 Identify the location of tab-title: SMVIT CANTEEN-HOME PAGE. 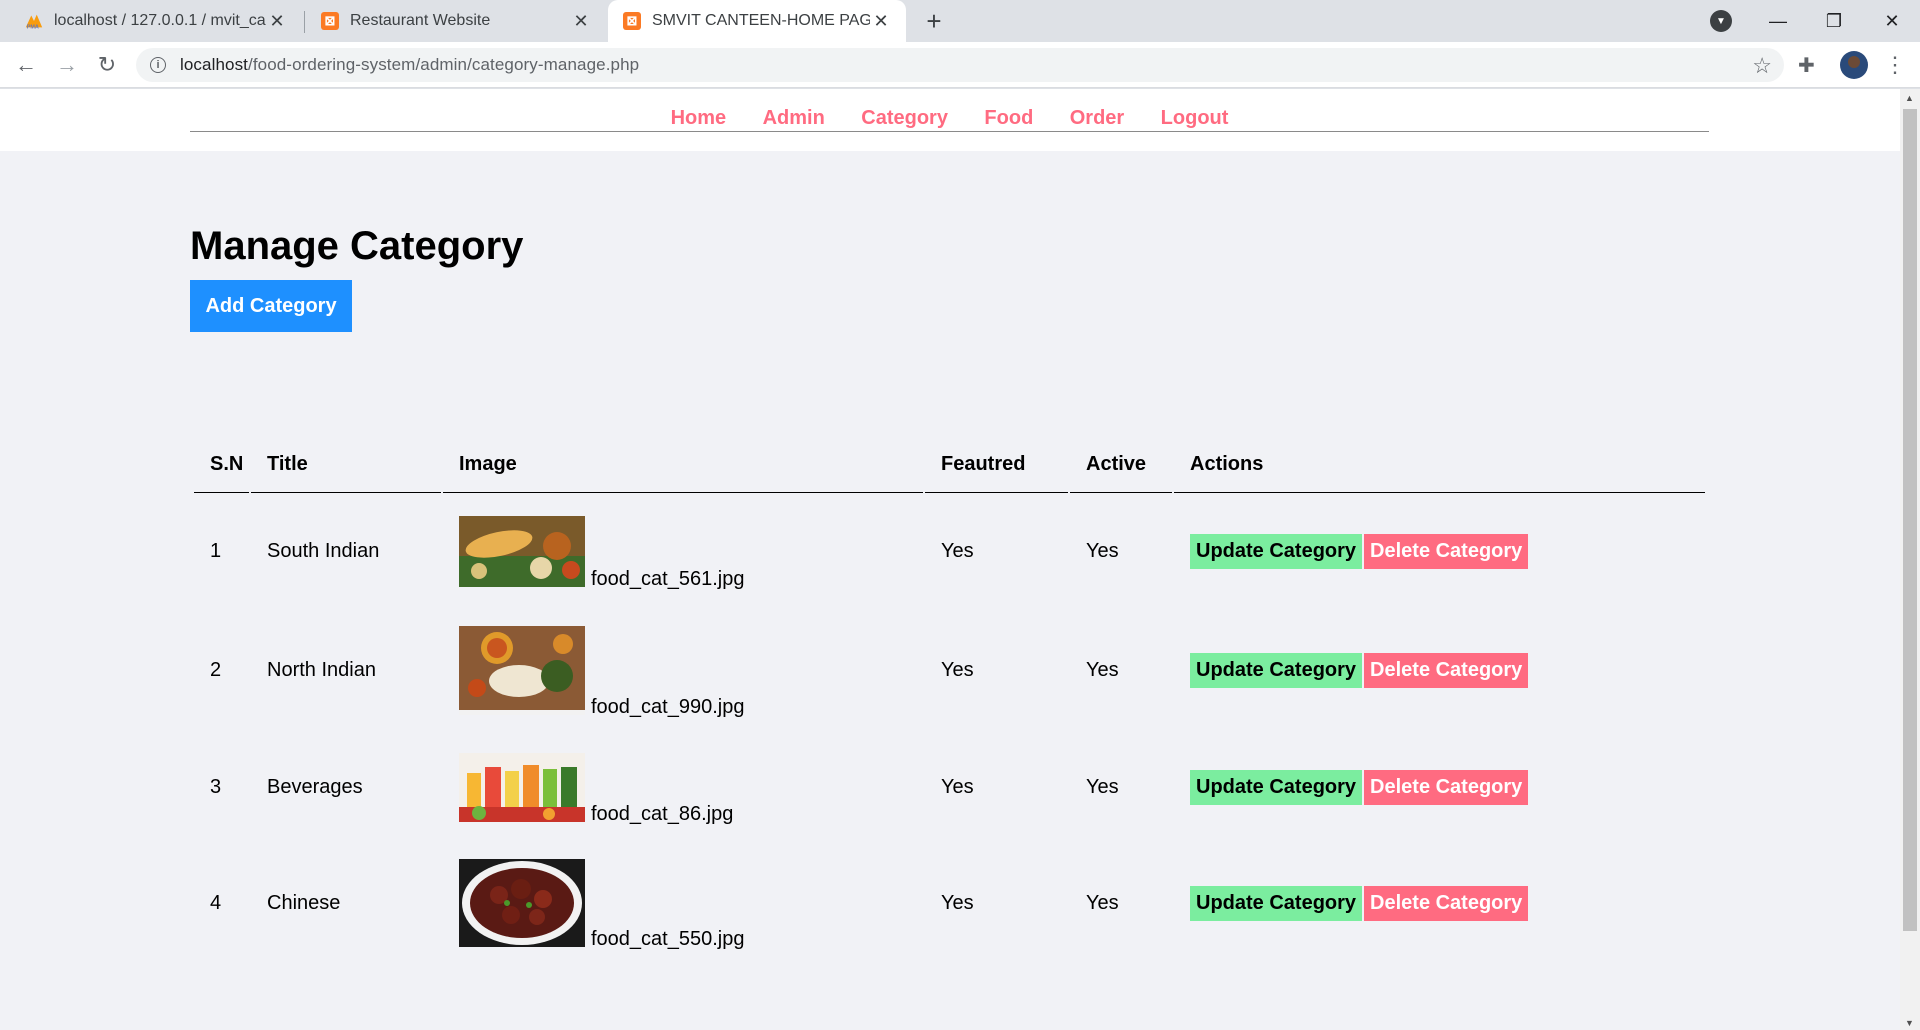
(761, 20).